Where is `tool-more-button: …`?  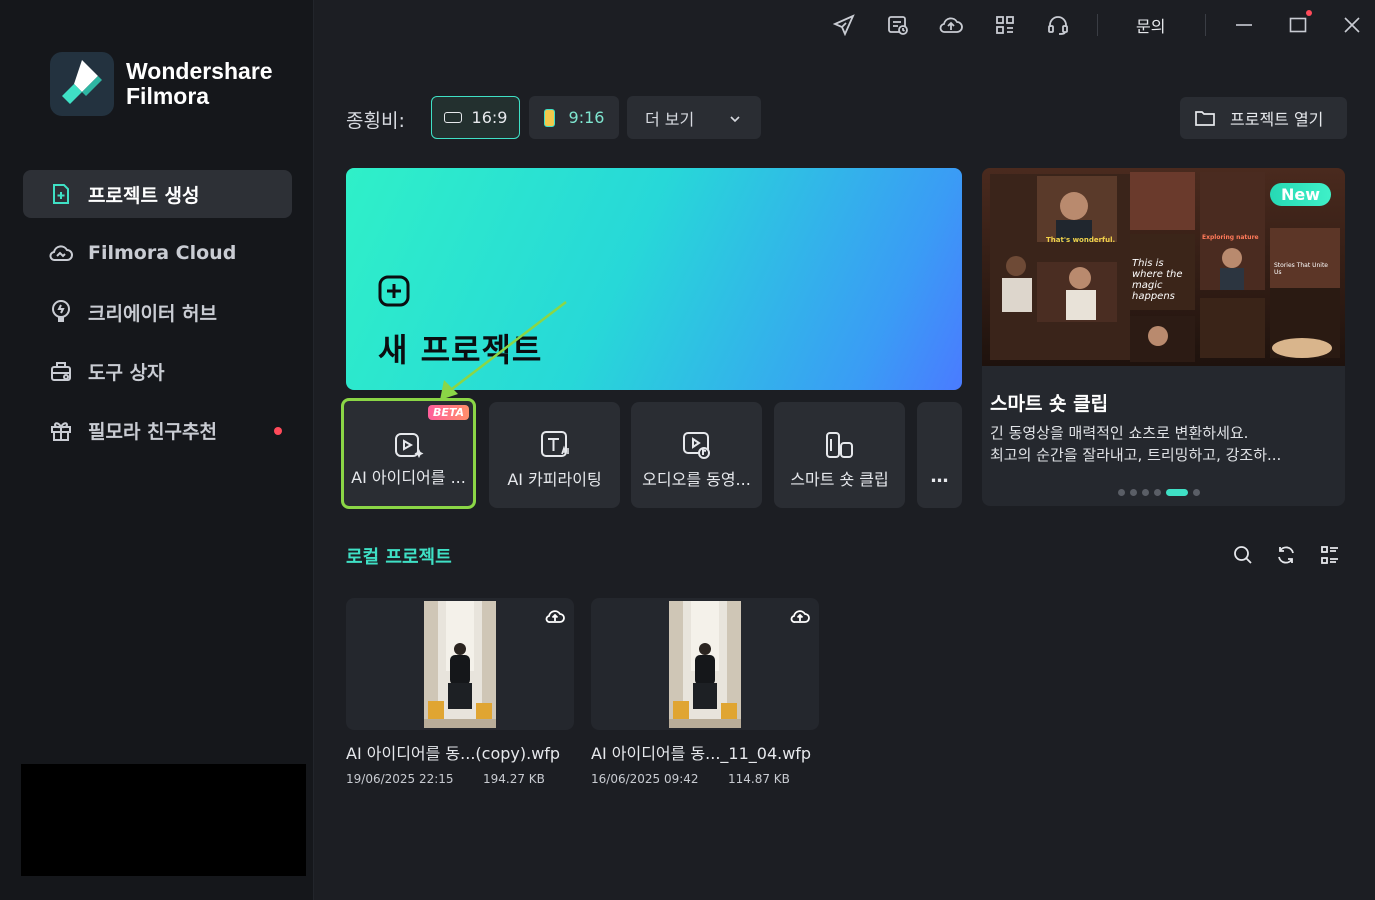 tool-more-button: … is located at coordinates (939, 455).